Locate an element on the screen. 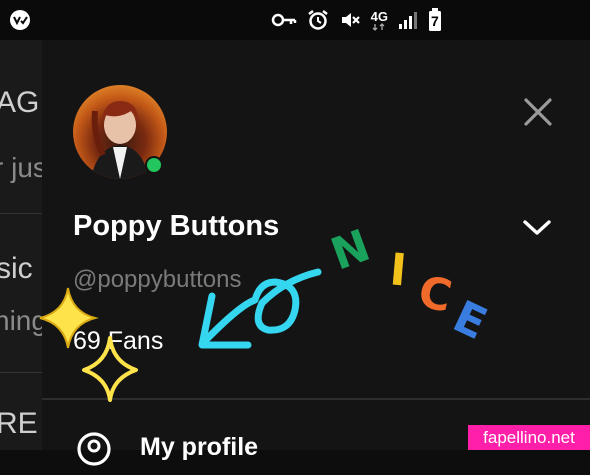  key-icon is located at coordinates (284, 20).